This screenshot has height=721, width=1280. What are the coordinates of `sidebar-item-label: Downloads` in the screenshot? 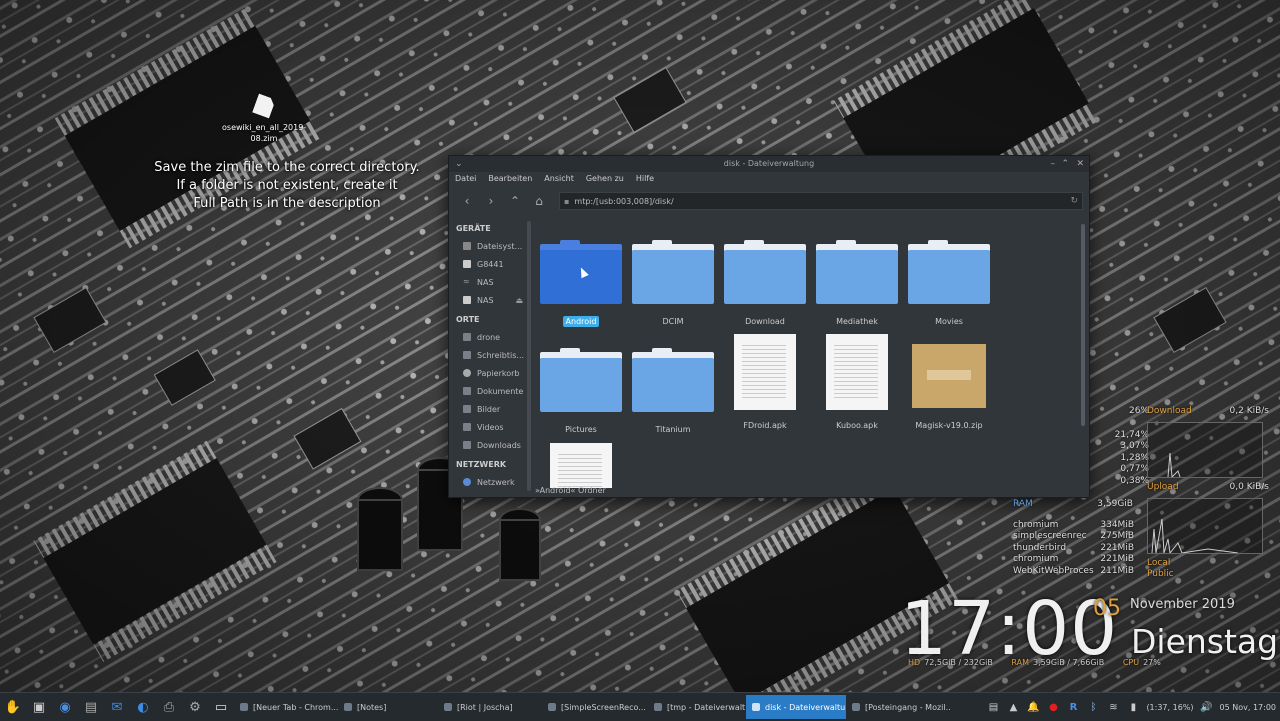 It's located at (499, 445).